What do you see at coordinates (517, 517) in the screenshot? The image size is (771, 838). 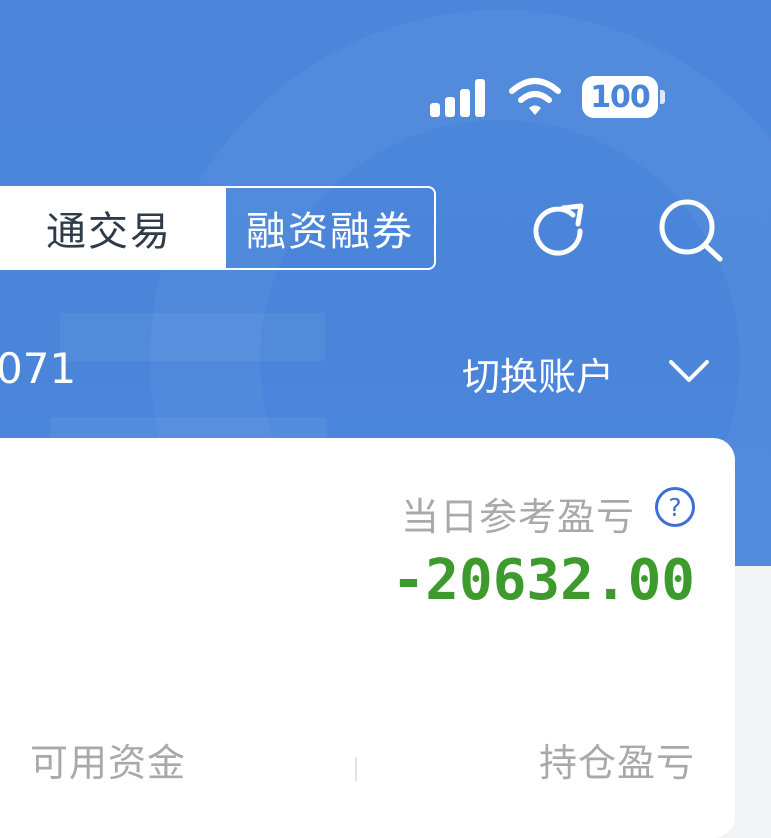 I see `daily-pnl-label: 当日参考盈亏` at bounding box center [517, 517].